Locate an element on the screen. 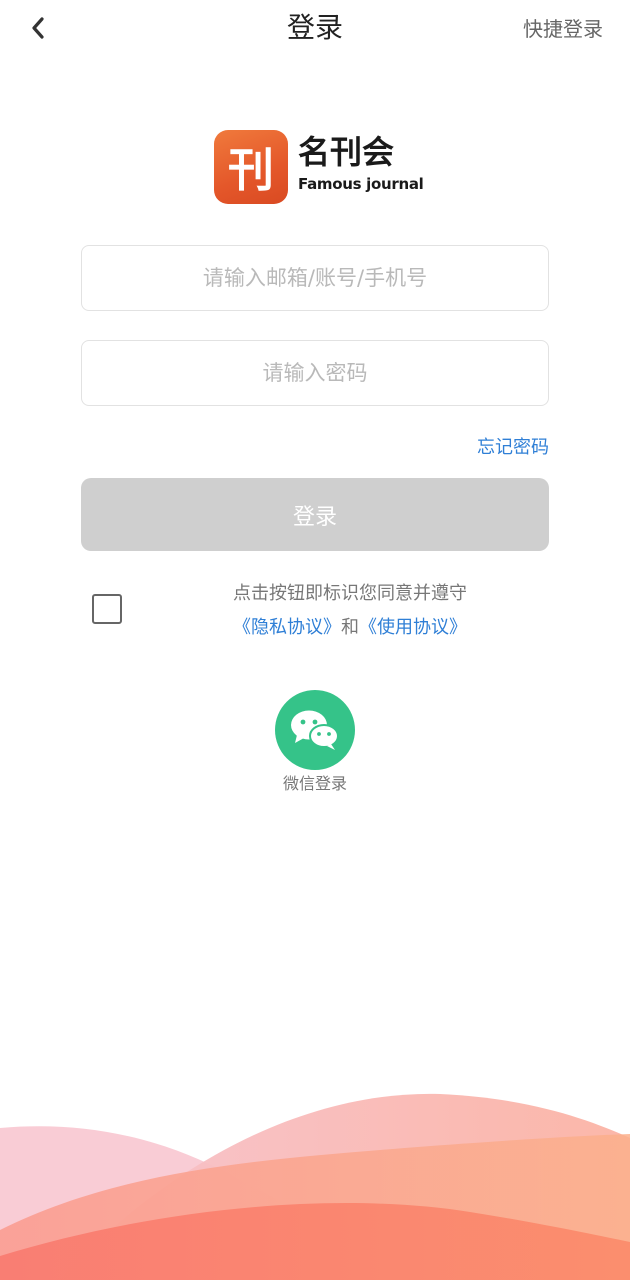  app-logo: 刊 名刊会 Famous journal is located at coordinates (344, 168).